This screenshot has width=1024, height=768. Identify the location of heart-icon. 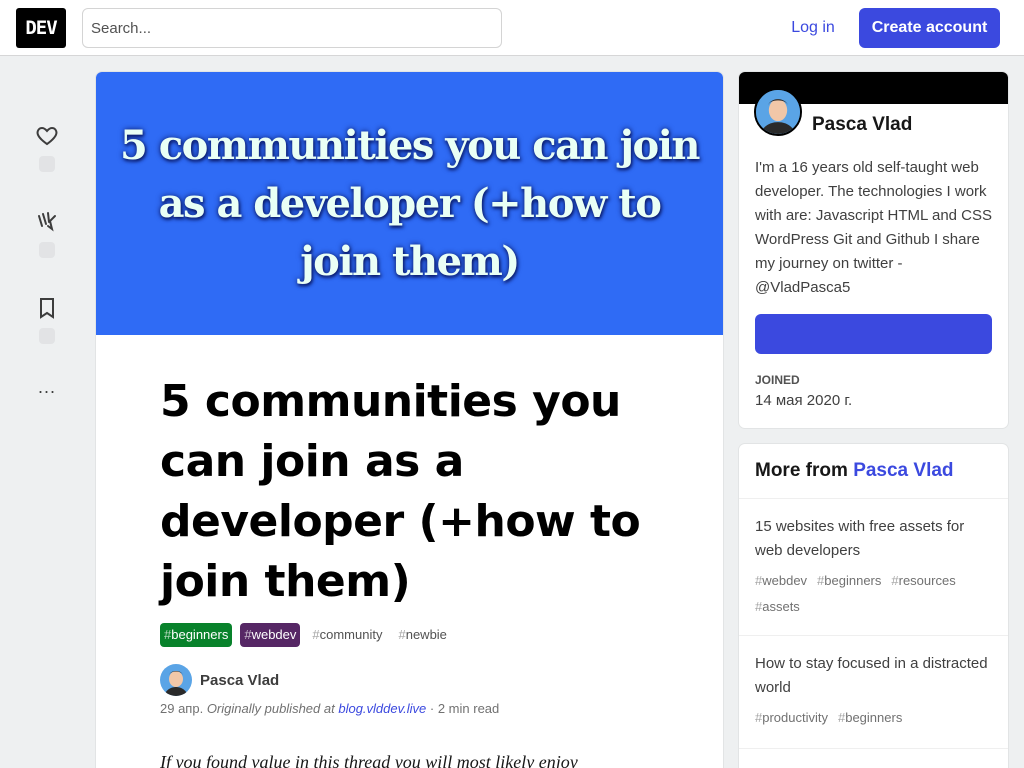
(47, 136).